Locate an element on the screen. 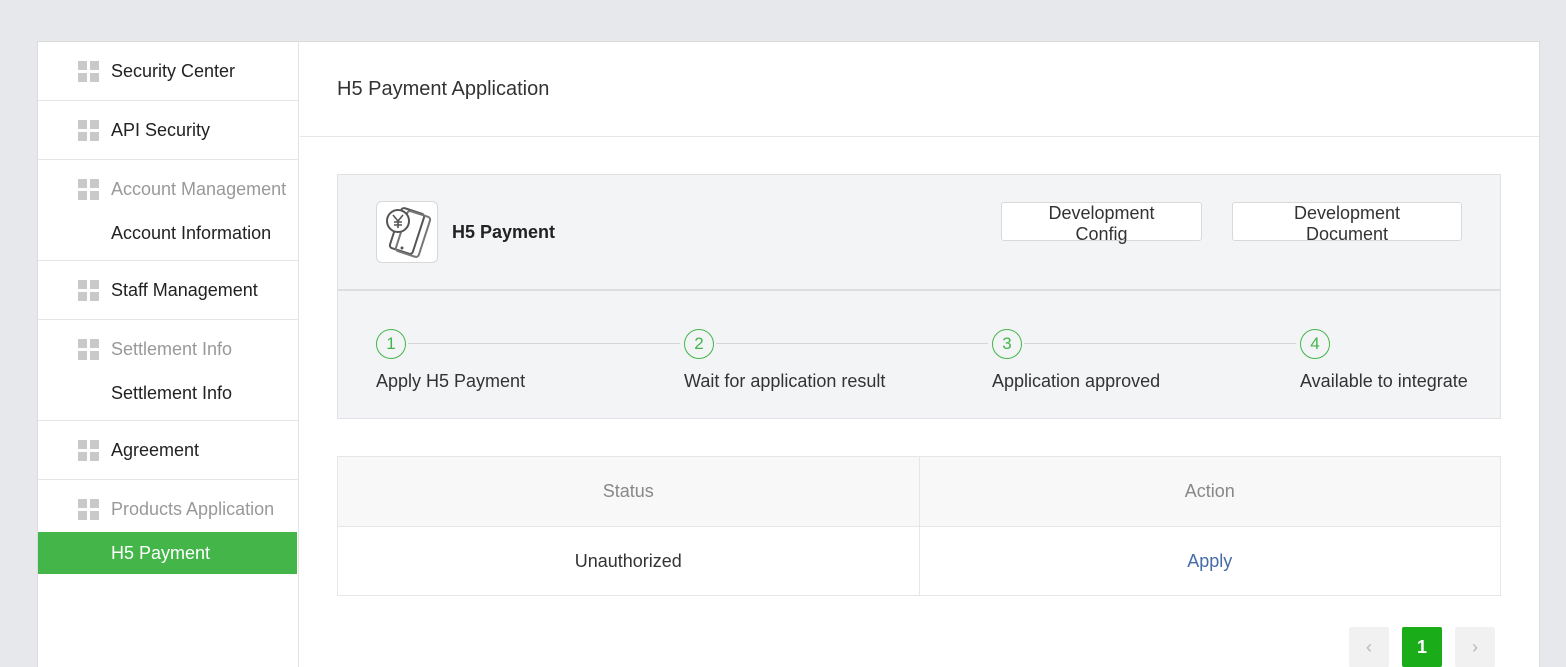  step-3: 3 Application approved is located at coordinates (1076, 360).